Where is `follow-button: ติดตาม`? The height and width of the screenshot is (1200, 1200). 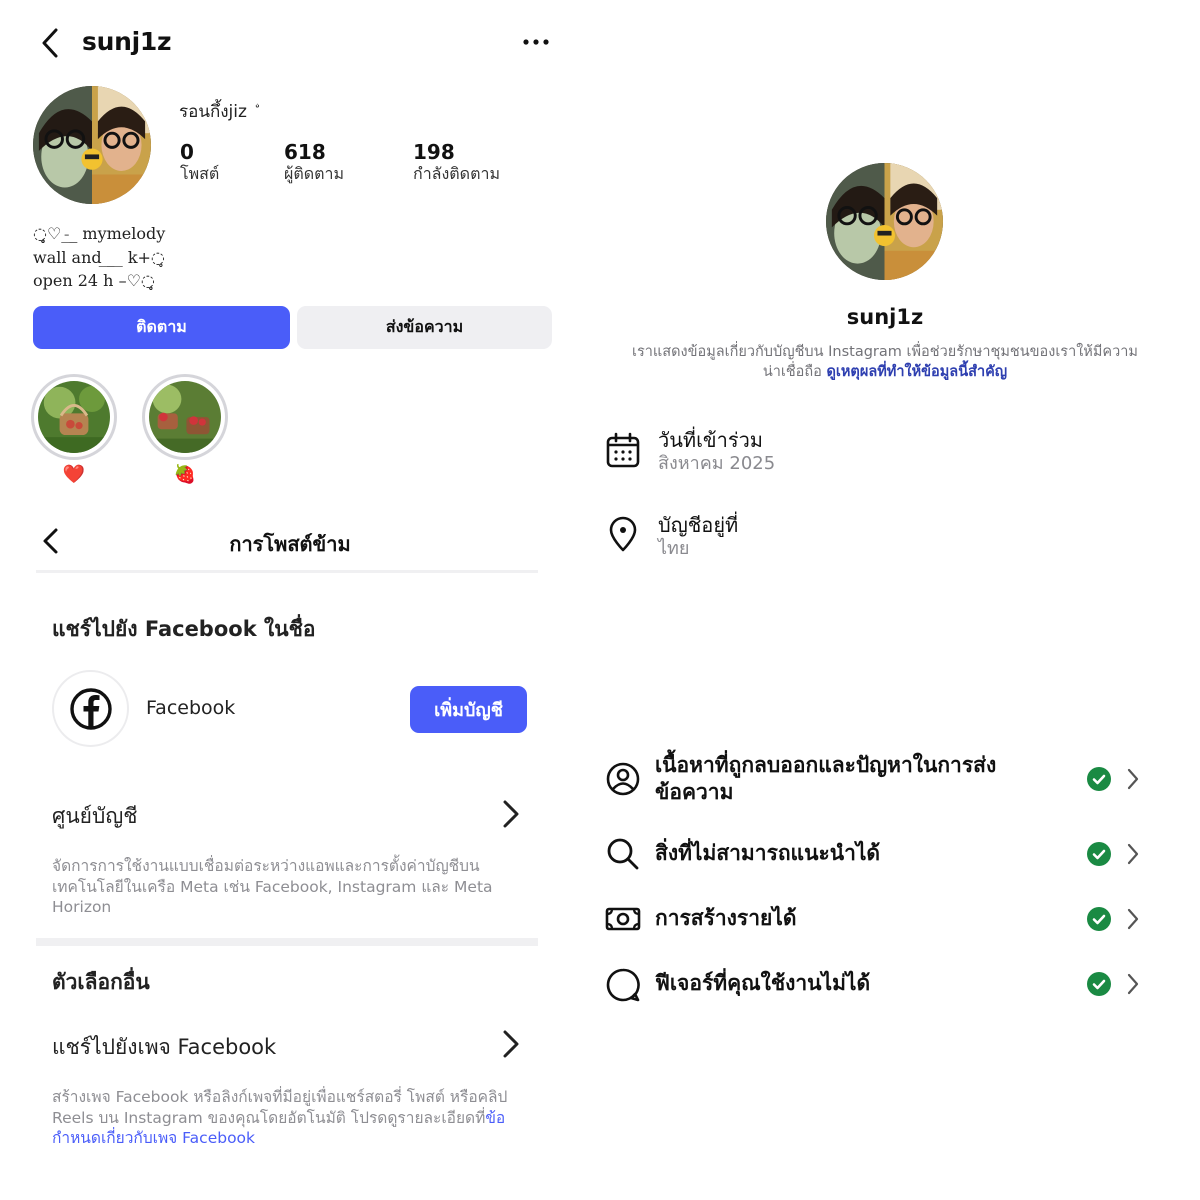
follow-button: ติดตาม is located at coordinates (161, 327).